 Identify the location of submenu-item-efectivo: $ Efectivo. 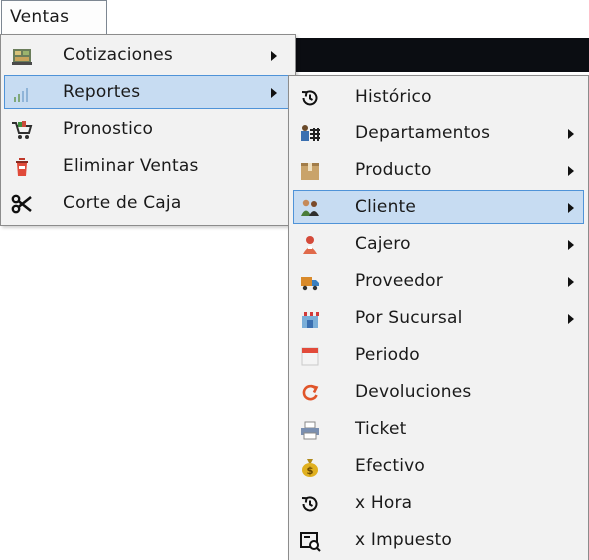
(438, 466).